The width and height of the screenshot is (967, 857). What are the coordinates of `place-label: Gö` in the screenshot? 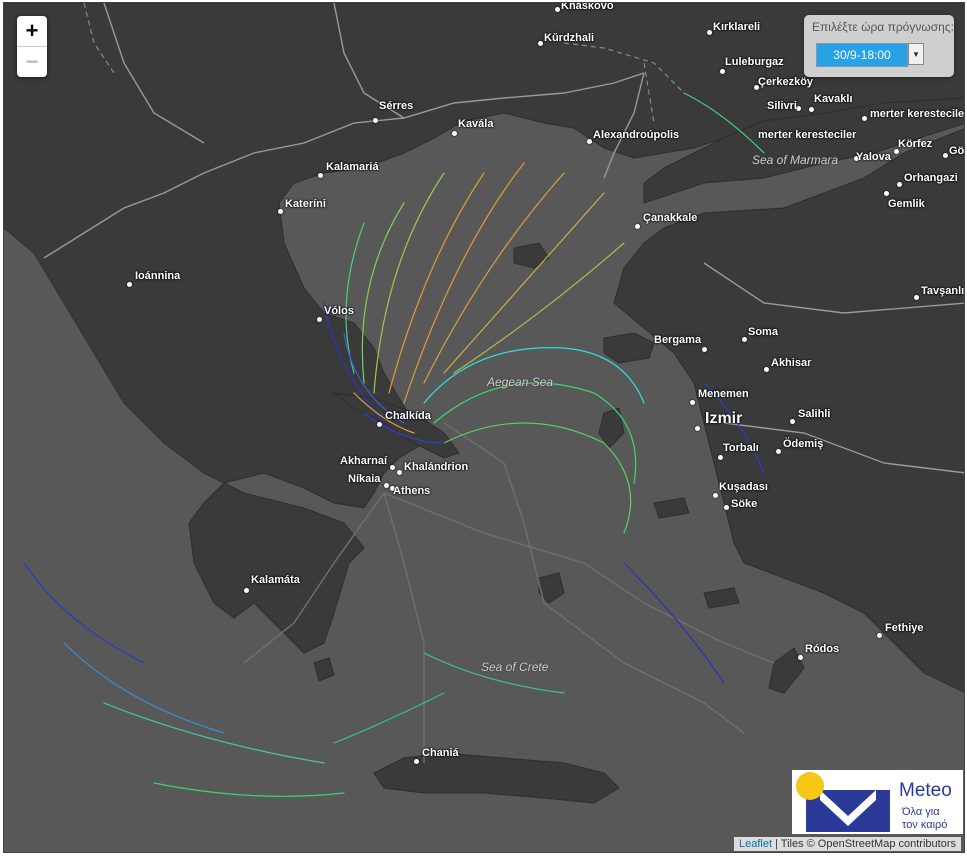 It's located at (957, 151).